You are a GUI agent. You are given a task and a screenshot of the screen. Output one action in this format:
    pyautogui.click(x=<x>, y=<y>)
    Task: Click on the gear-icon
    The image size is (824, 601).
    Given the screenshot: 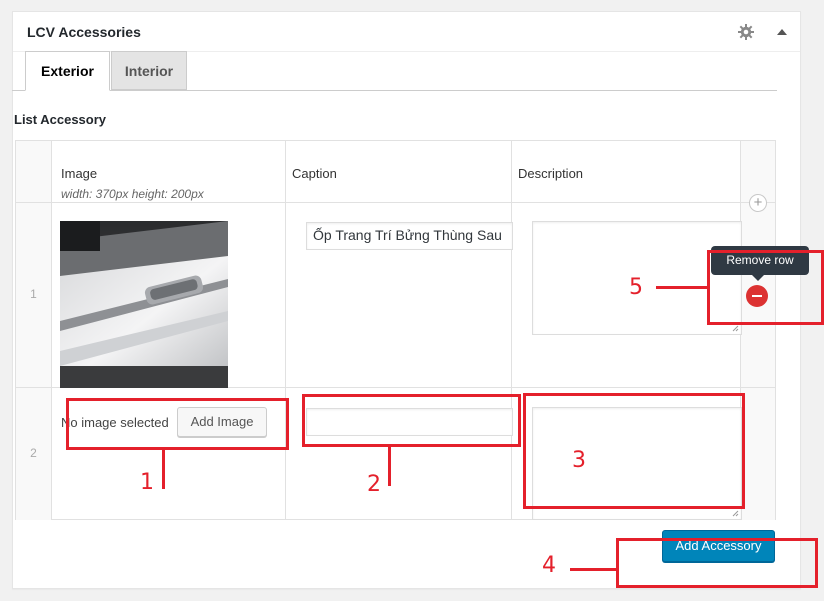 What is the action you would take?
    pyautogui.click(x=746, y=32)
    